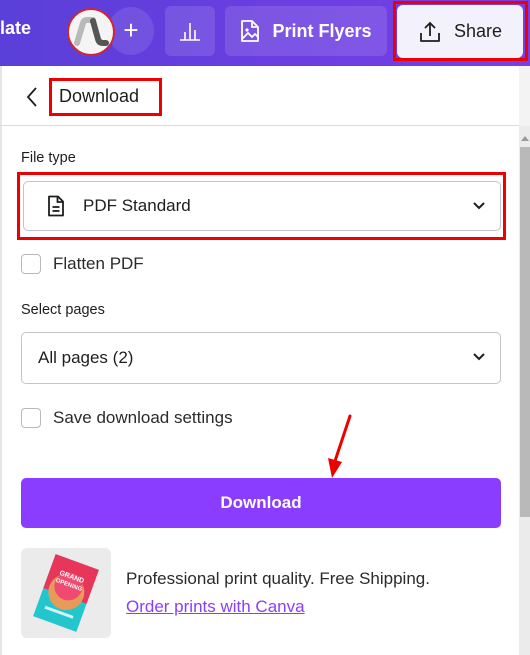  Describe the element at coordinates (261, 358) in the screenshot. I see `select-pages-dropdown: All pages (2)` at that location.